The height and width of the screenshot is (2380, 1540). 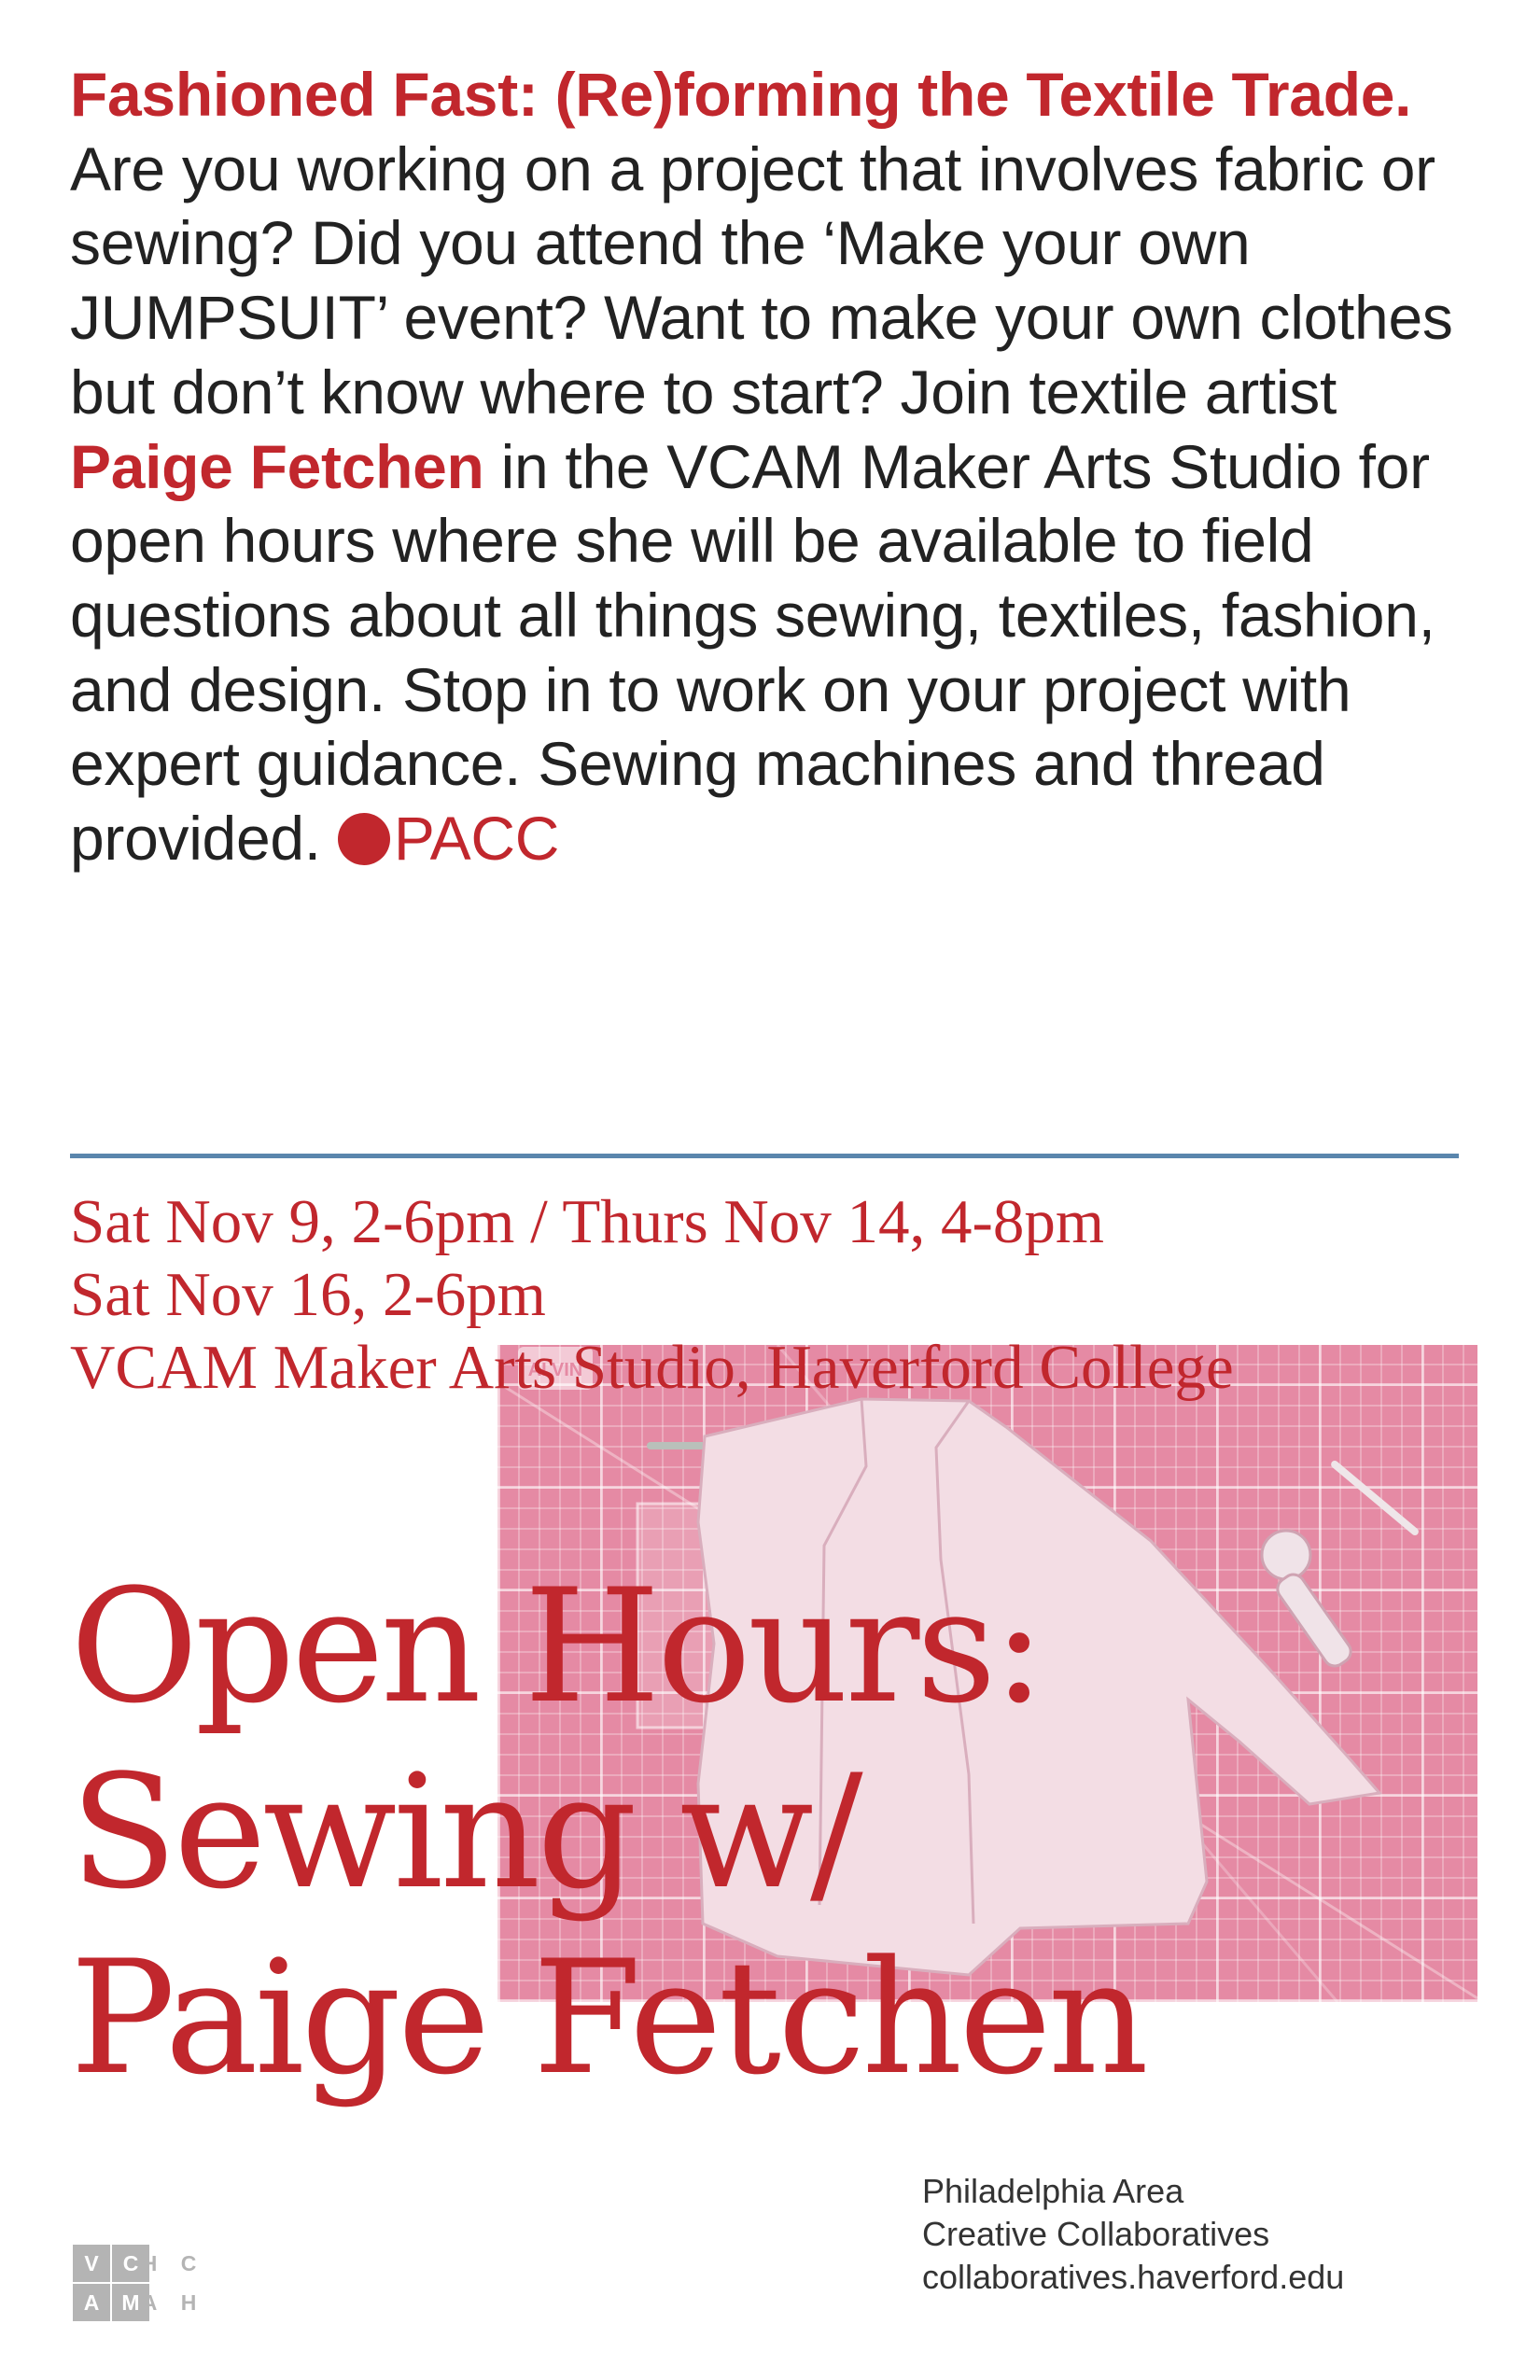 I want to click on schedule-line-1: Sat Nov 9, 2-6pm / Thurs Nov 14, 4-8pm, so click(x=587, y=1221).